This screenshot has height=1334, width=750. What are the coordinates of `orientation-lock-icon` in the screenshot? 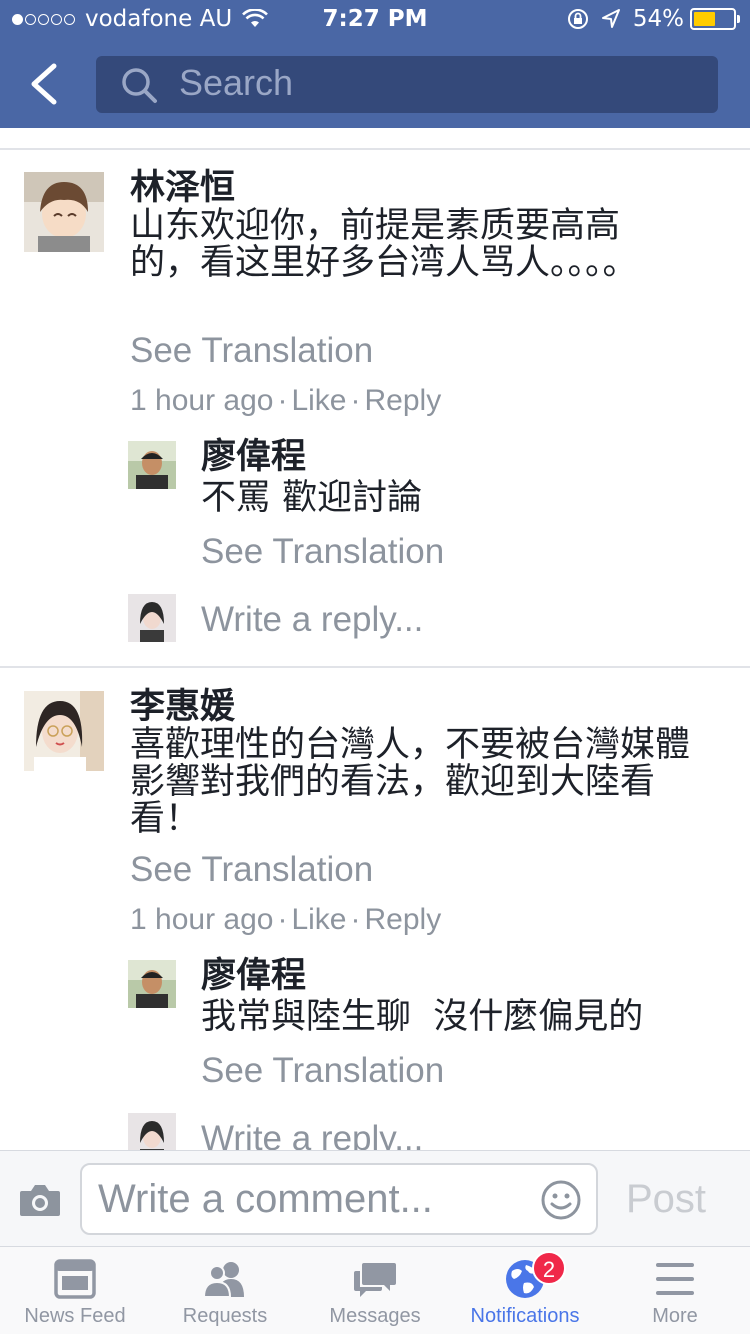 It's located at (577, 19).